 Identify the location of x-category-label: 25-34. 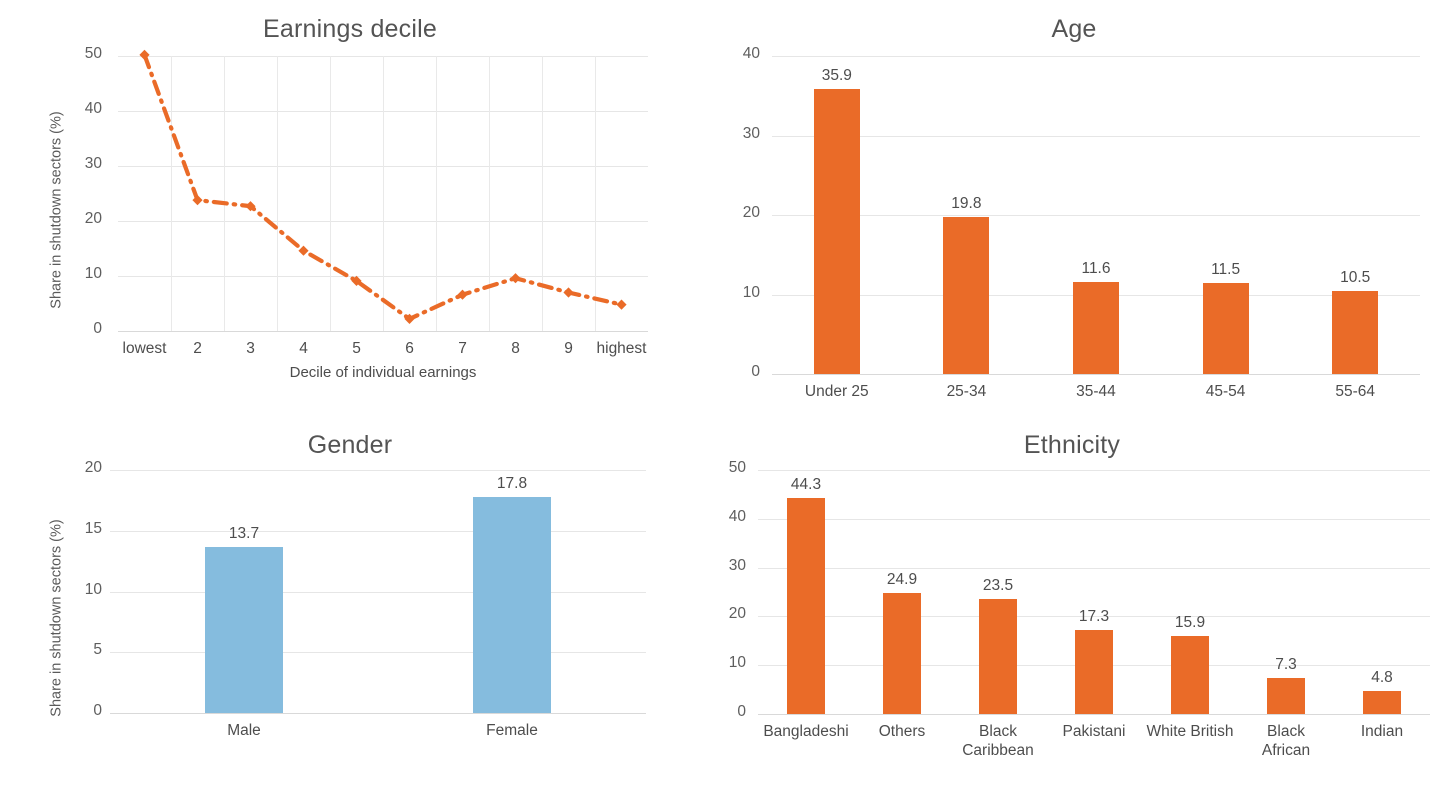
(966, 391).